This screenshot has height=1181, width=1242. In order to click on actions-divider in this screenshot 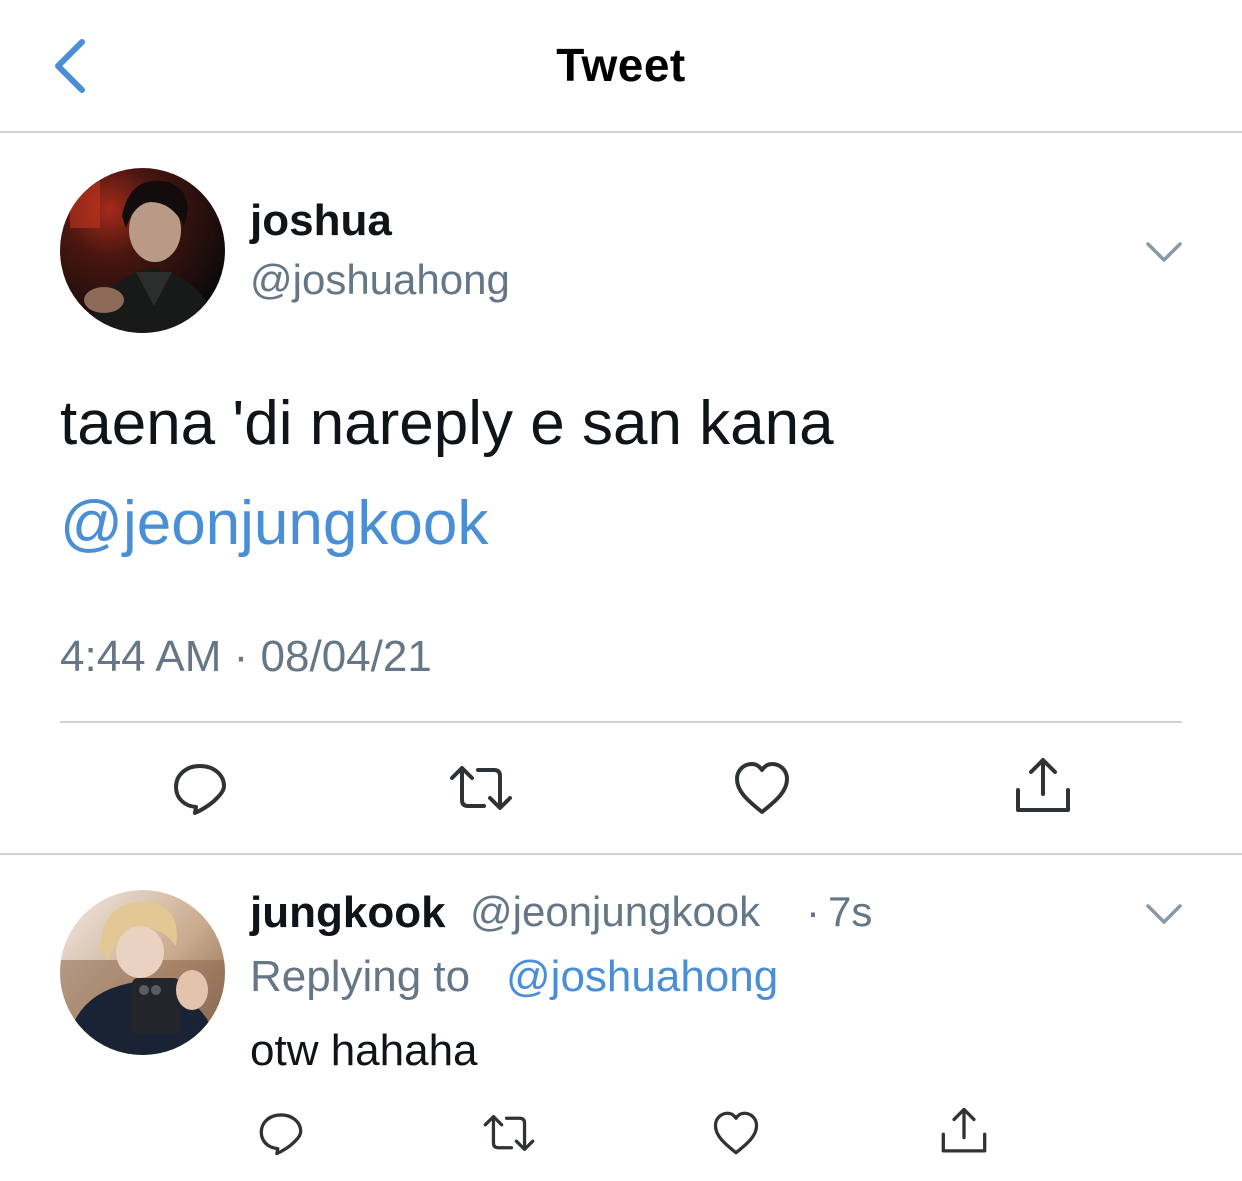, I will do `click(621, 854)`.